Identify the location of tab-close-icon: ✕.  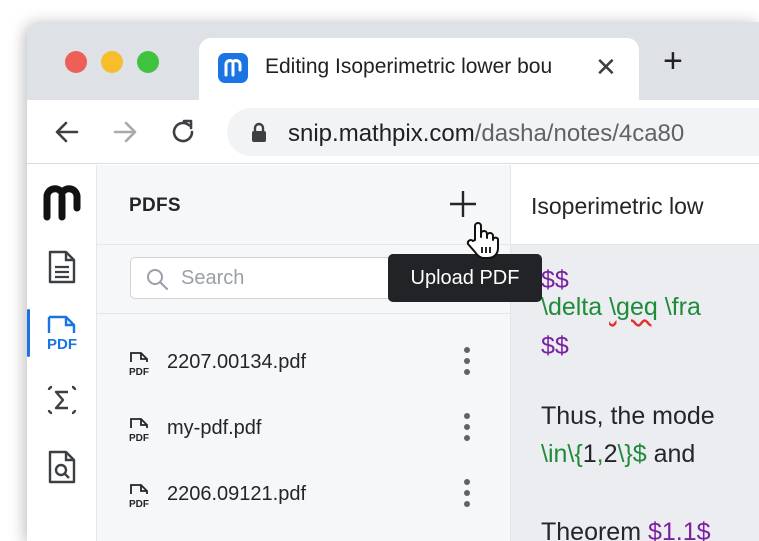
(606, 67).